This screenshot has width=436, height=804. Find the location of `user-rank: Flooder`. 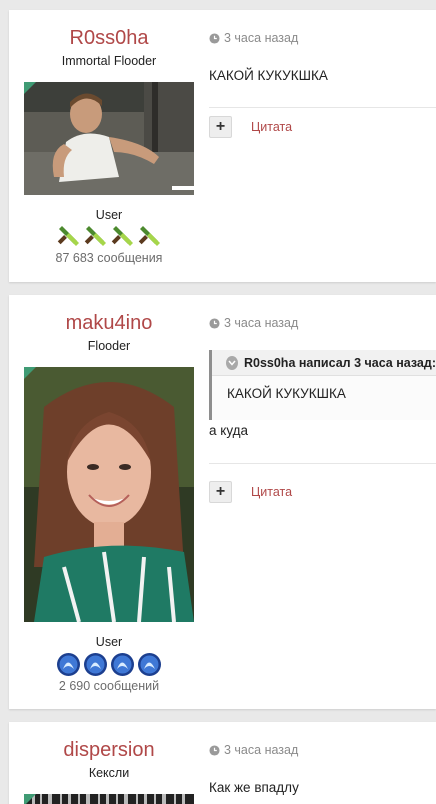

user-rank: Flooder is located at coordinates (109, 346).